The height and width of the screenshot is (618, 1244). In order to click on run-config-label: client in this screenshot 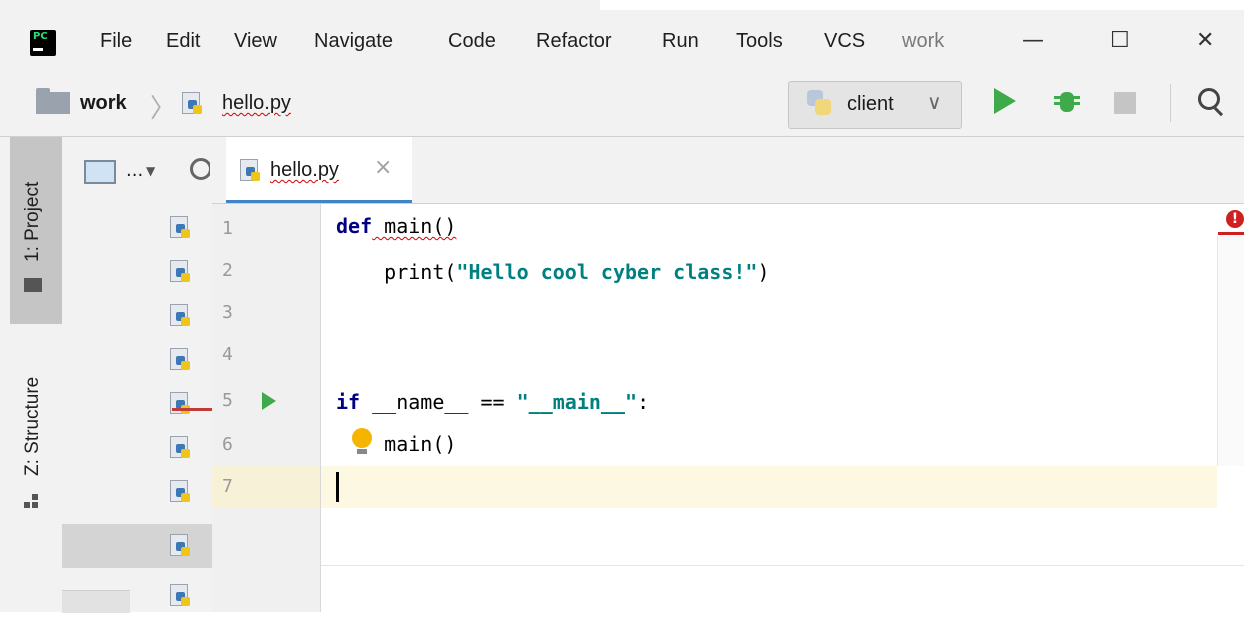, I will do `click(870, 104)`.